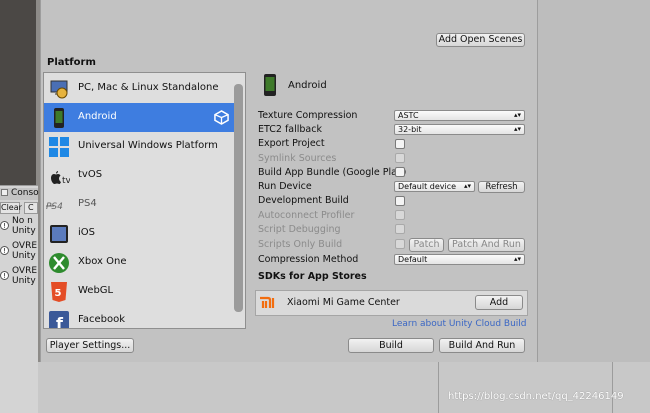 The height and width of the screenshot is (413, 650). I want to click on autoconnect-profiler-label: Autoconnect Profiler, so click(306, 215).